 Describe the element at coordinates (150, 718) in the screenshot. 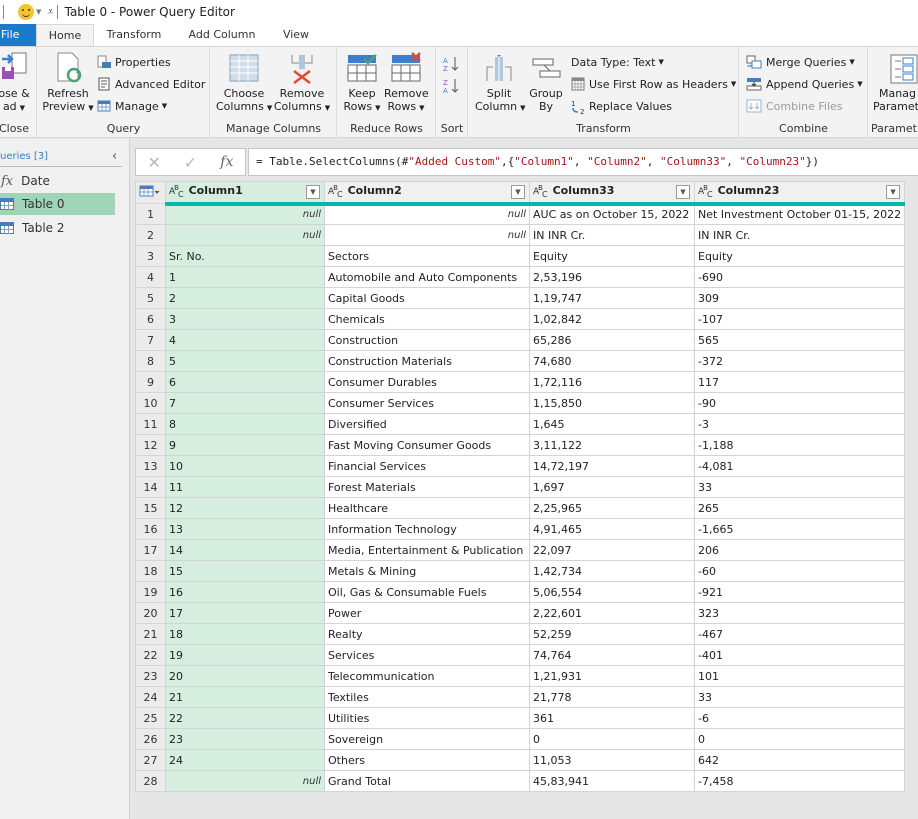

I see `row-number: 25` at that location.